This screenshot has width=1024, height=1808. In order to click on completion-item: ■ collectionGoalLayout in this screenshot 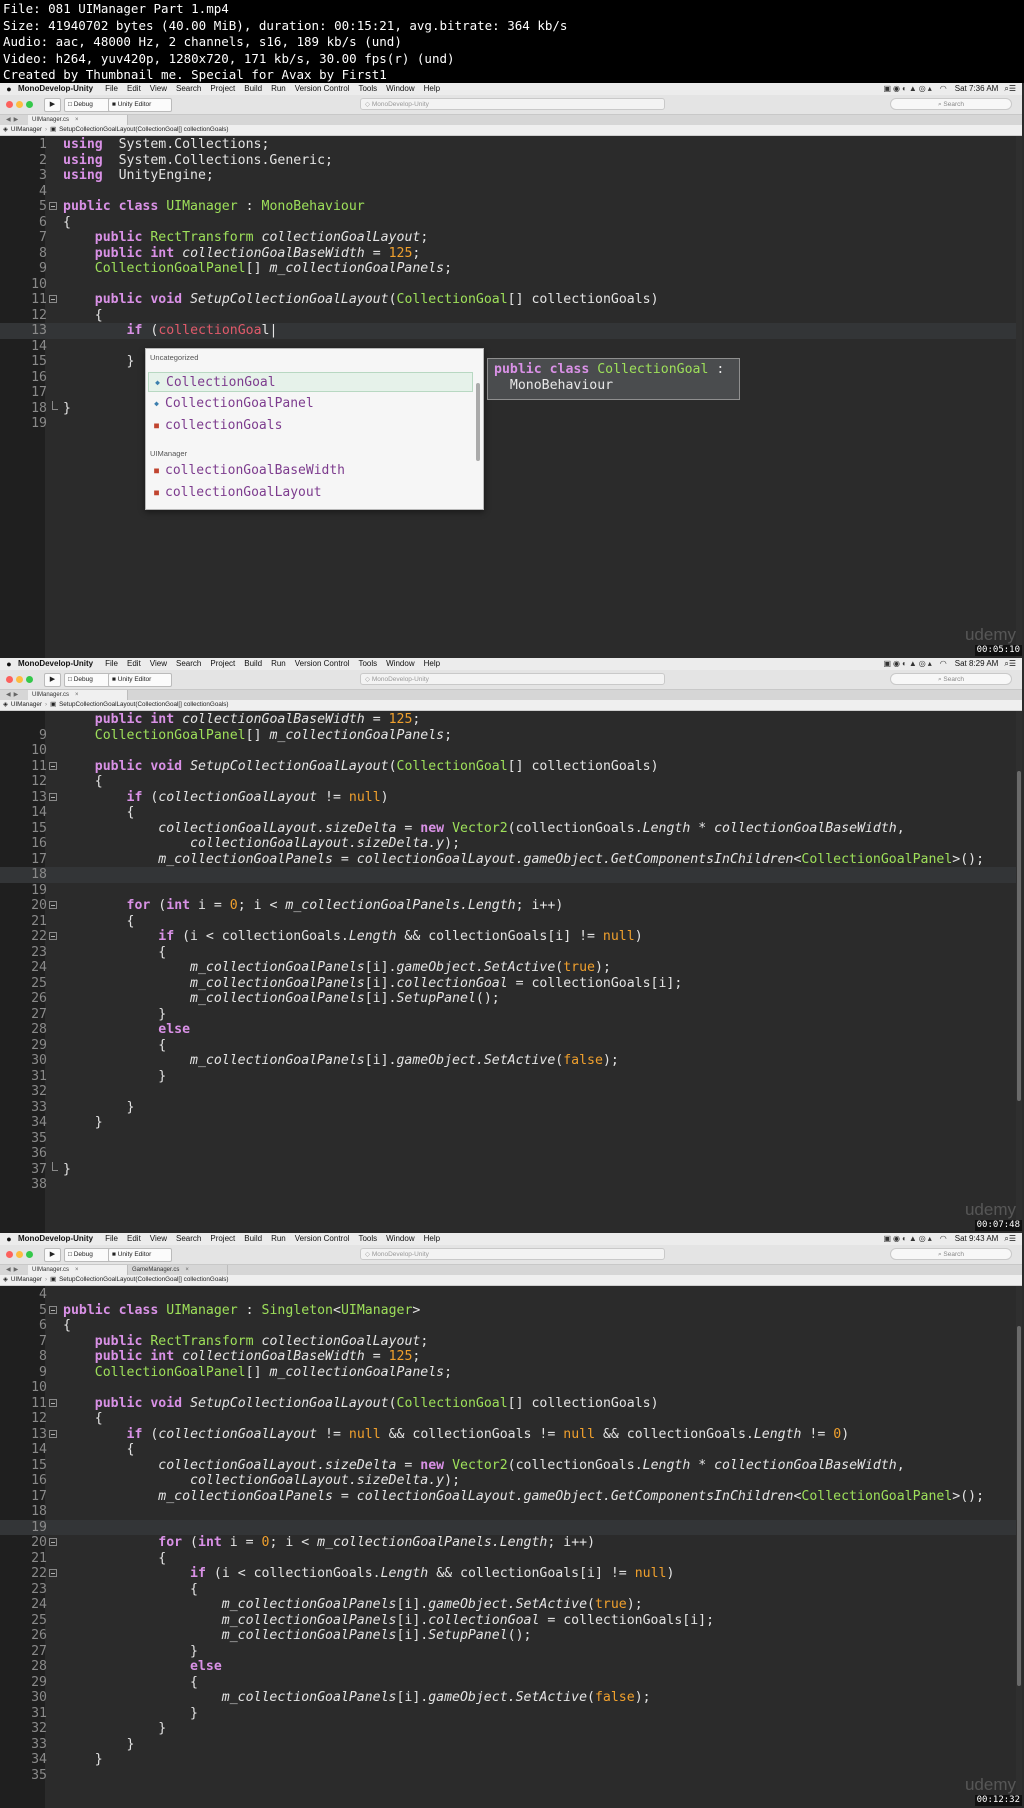, I will do `click(310, 493)`.